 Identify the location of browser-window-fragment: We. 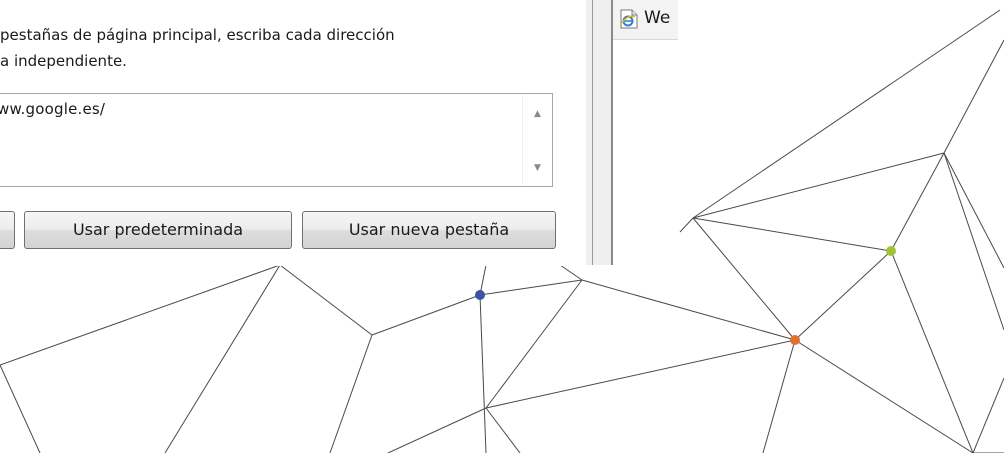
(632, 132).